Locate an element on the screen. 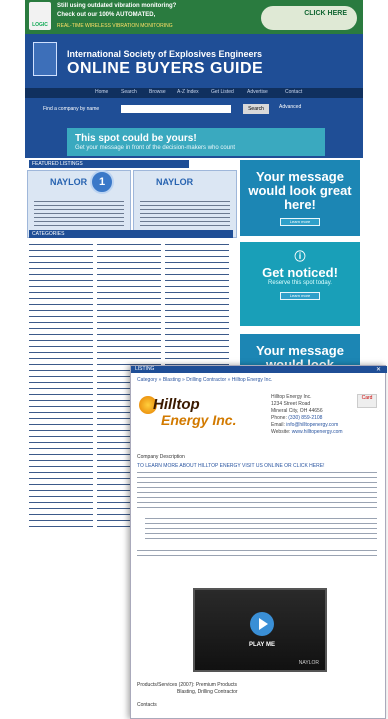  email-link: info@hilltopenergy.com is located at coordinates (312, 425).